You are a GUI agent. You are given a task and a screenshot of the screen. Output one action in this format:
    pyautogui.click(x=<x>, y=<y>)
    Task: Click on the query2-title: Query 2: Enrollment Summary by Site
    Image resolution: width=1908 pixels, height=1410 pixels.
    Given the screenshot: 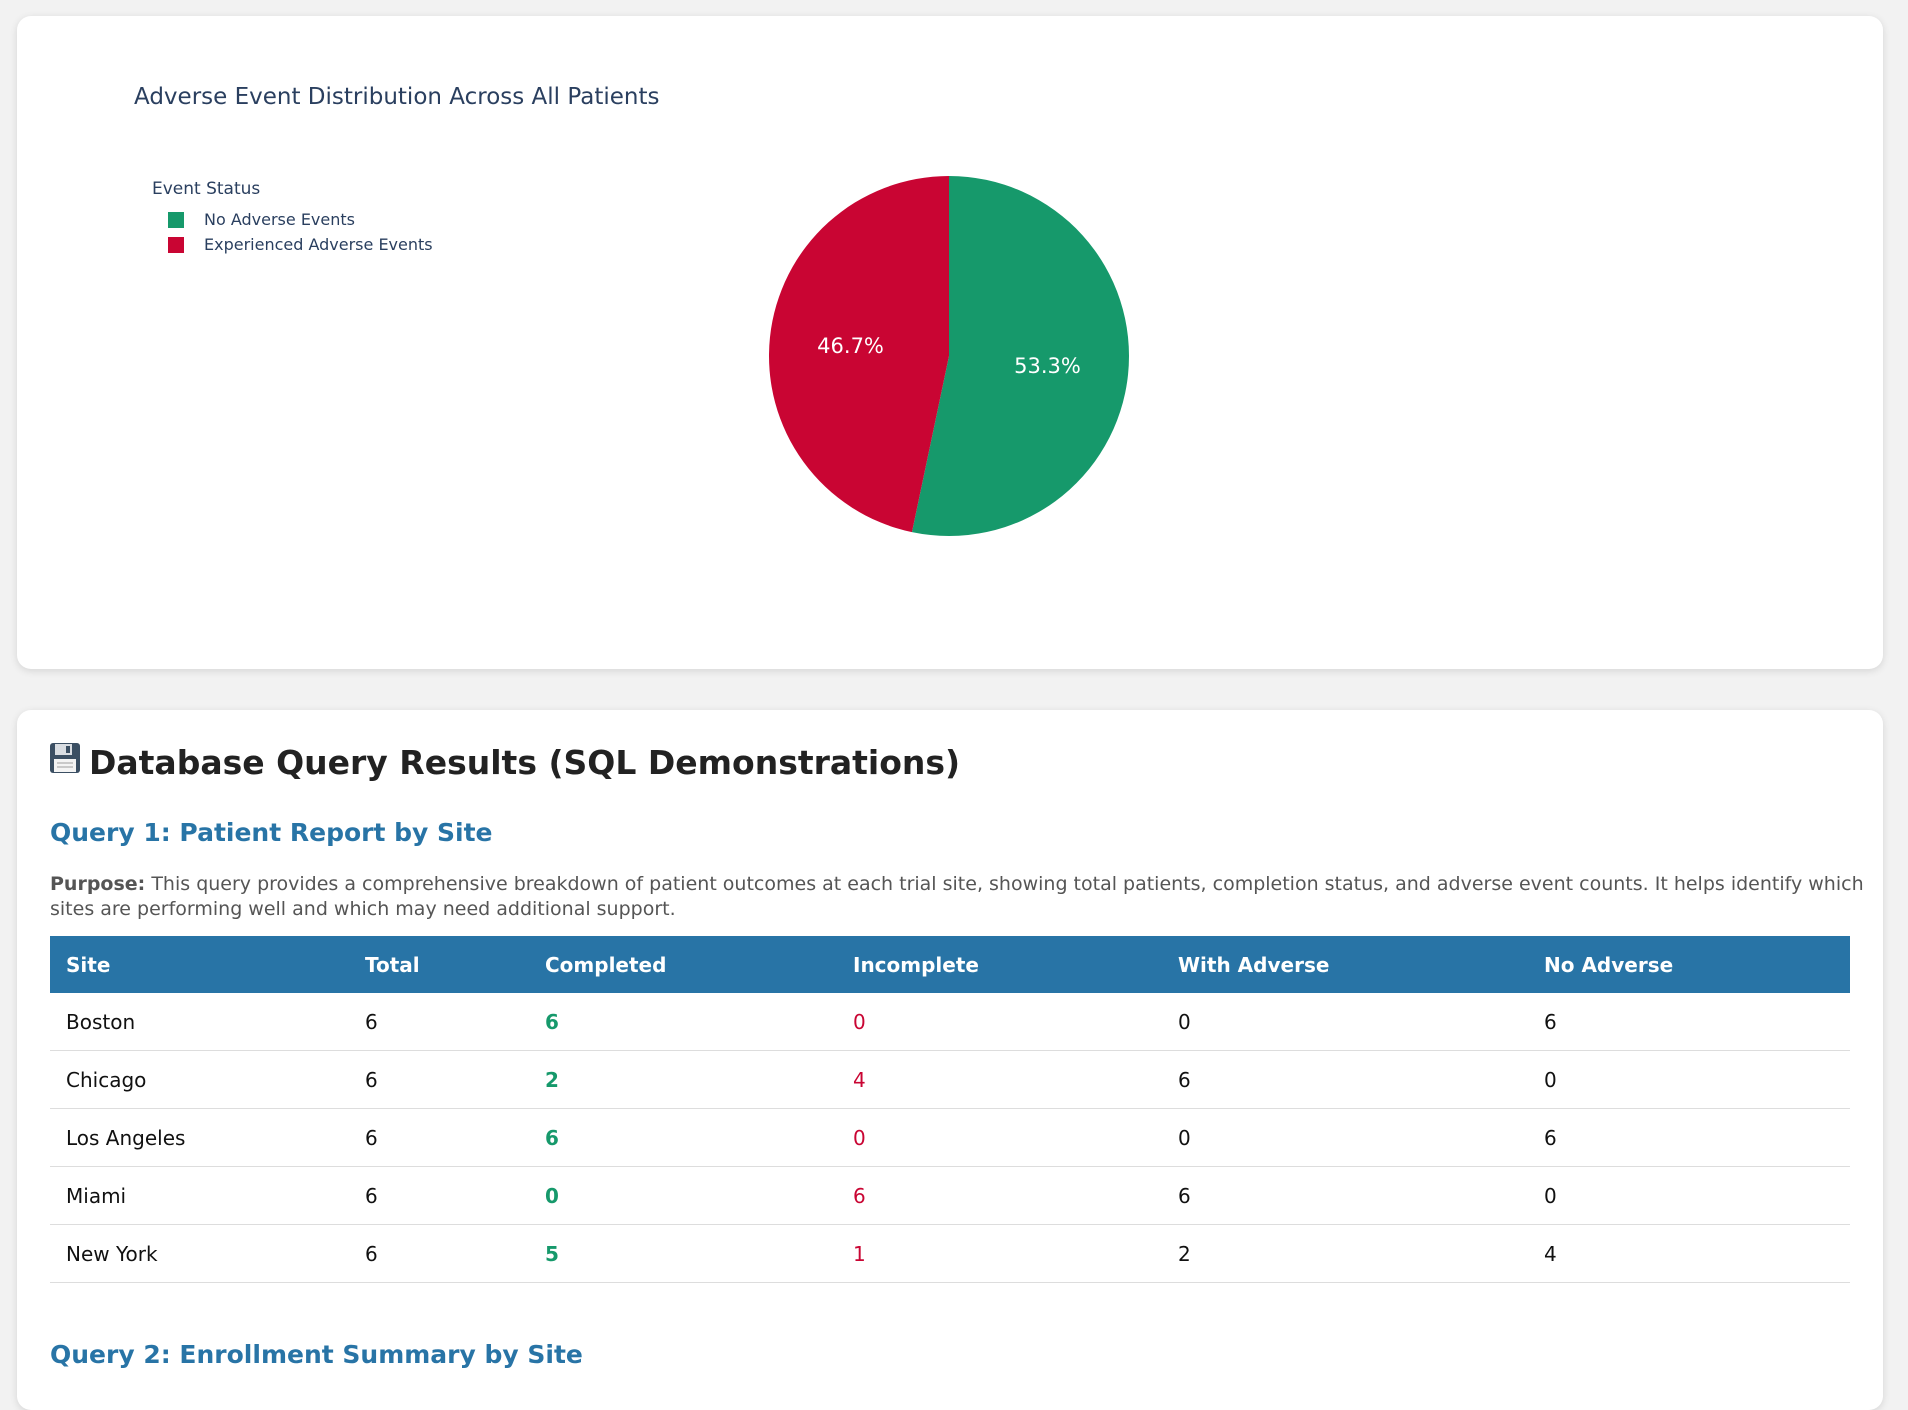 What is the action you would take?
    pyautogui.click(x=316, y=1354)
    